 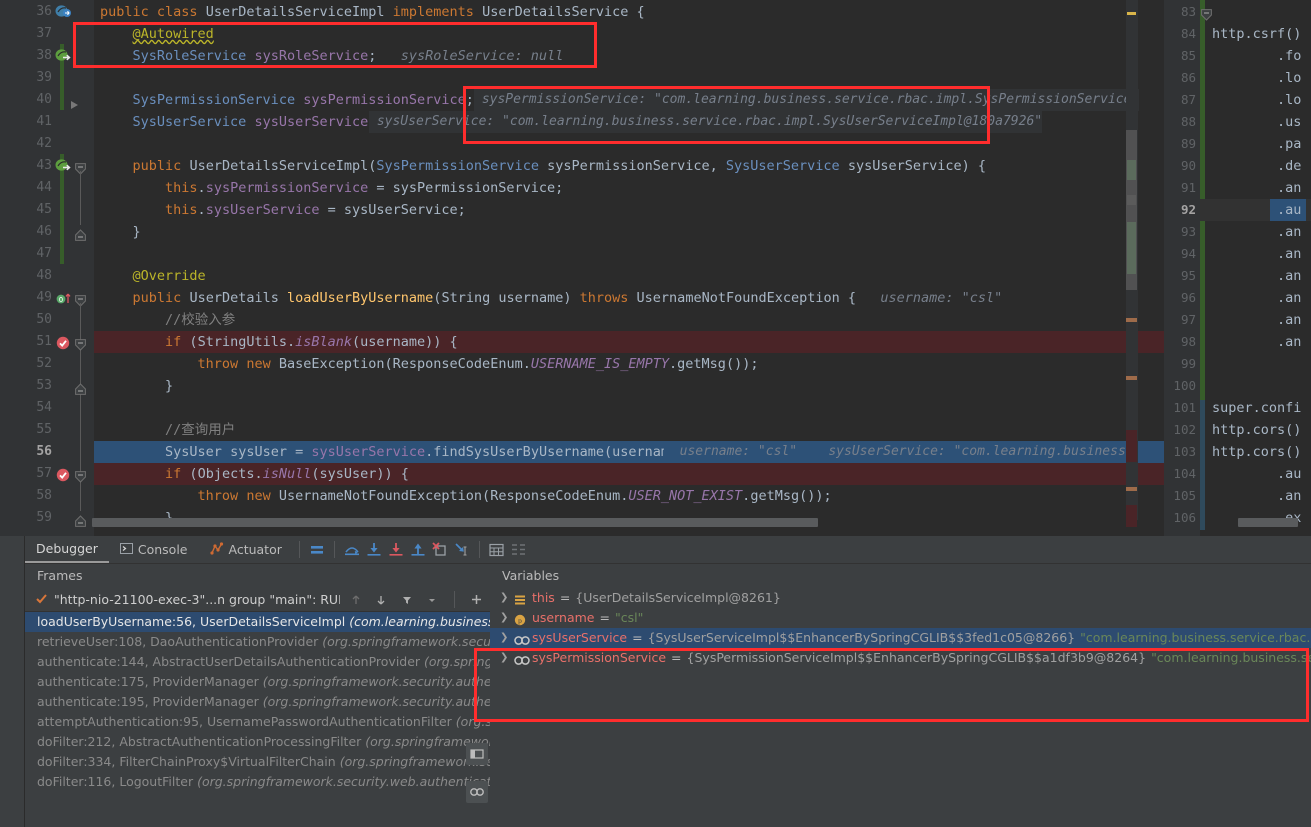 I want to click on tab-actuator: Actuator, so click(x=246, y=549).